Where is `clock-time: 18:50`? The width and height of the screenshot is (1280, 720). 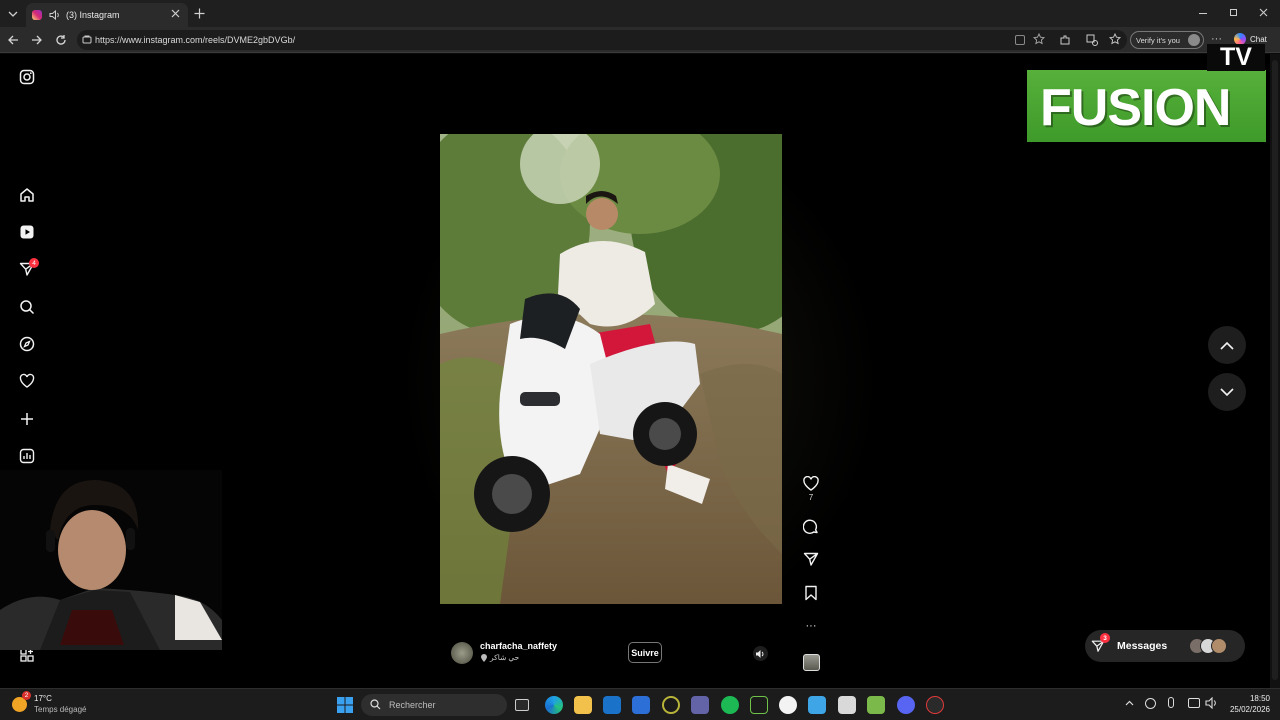 clock-time: 18:50 is located at coordinates (1255, 698).